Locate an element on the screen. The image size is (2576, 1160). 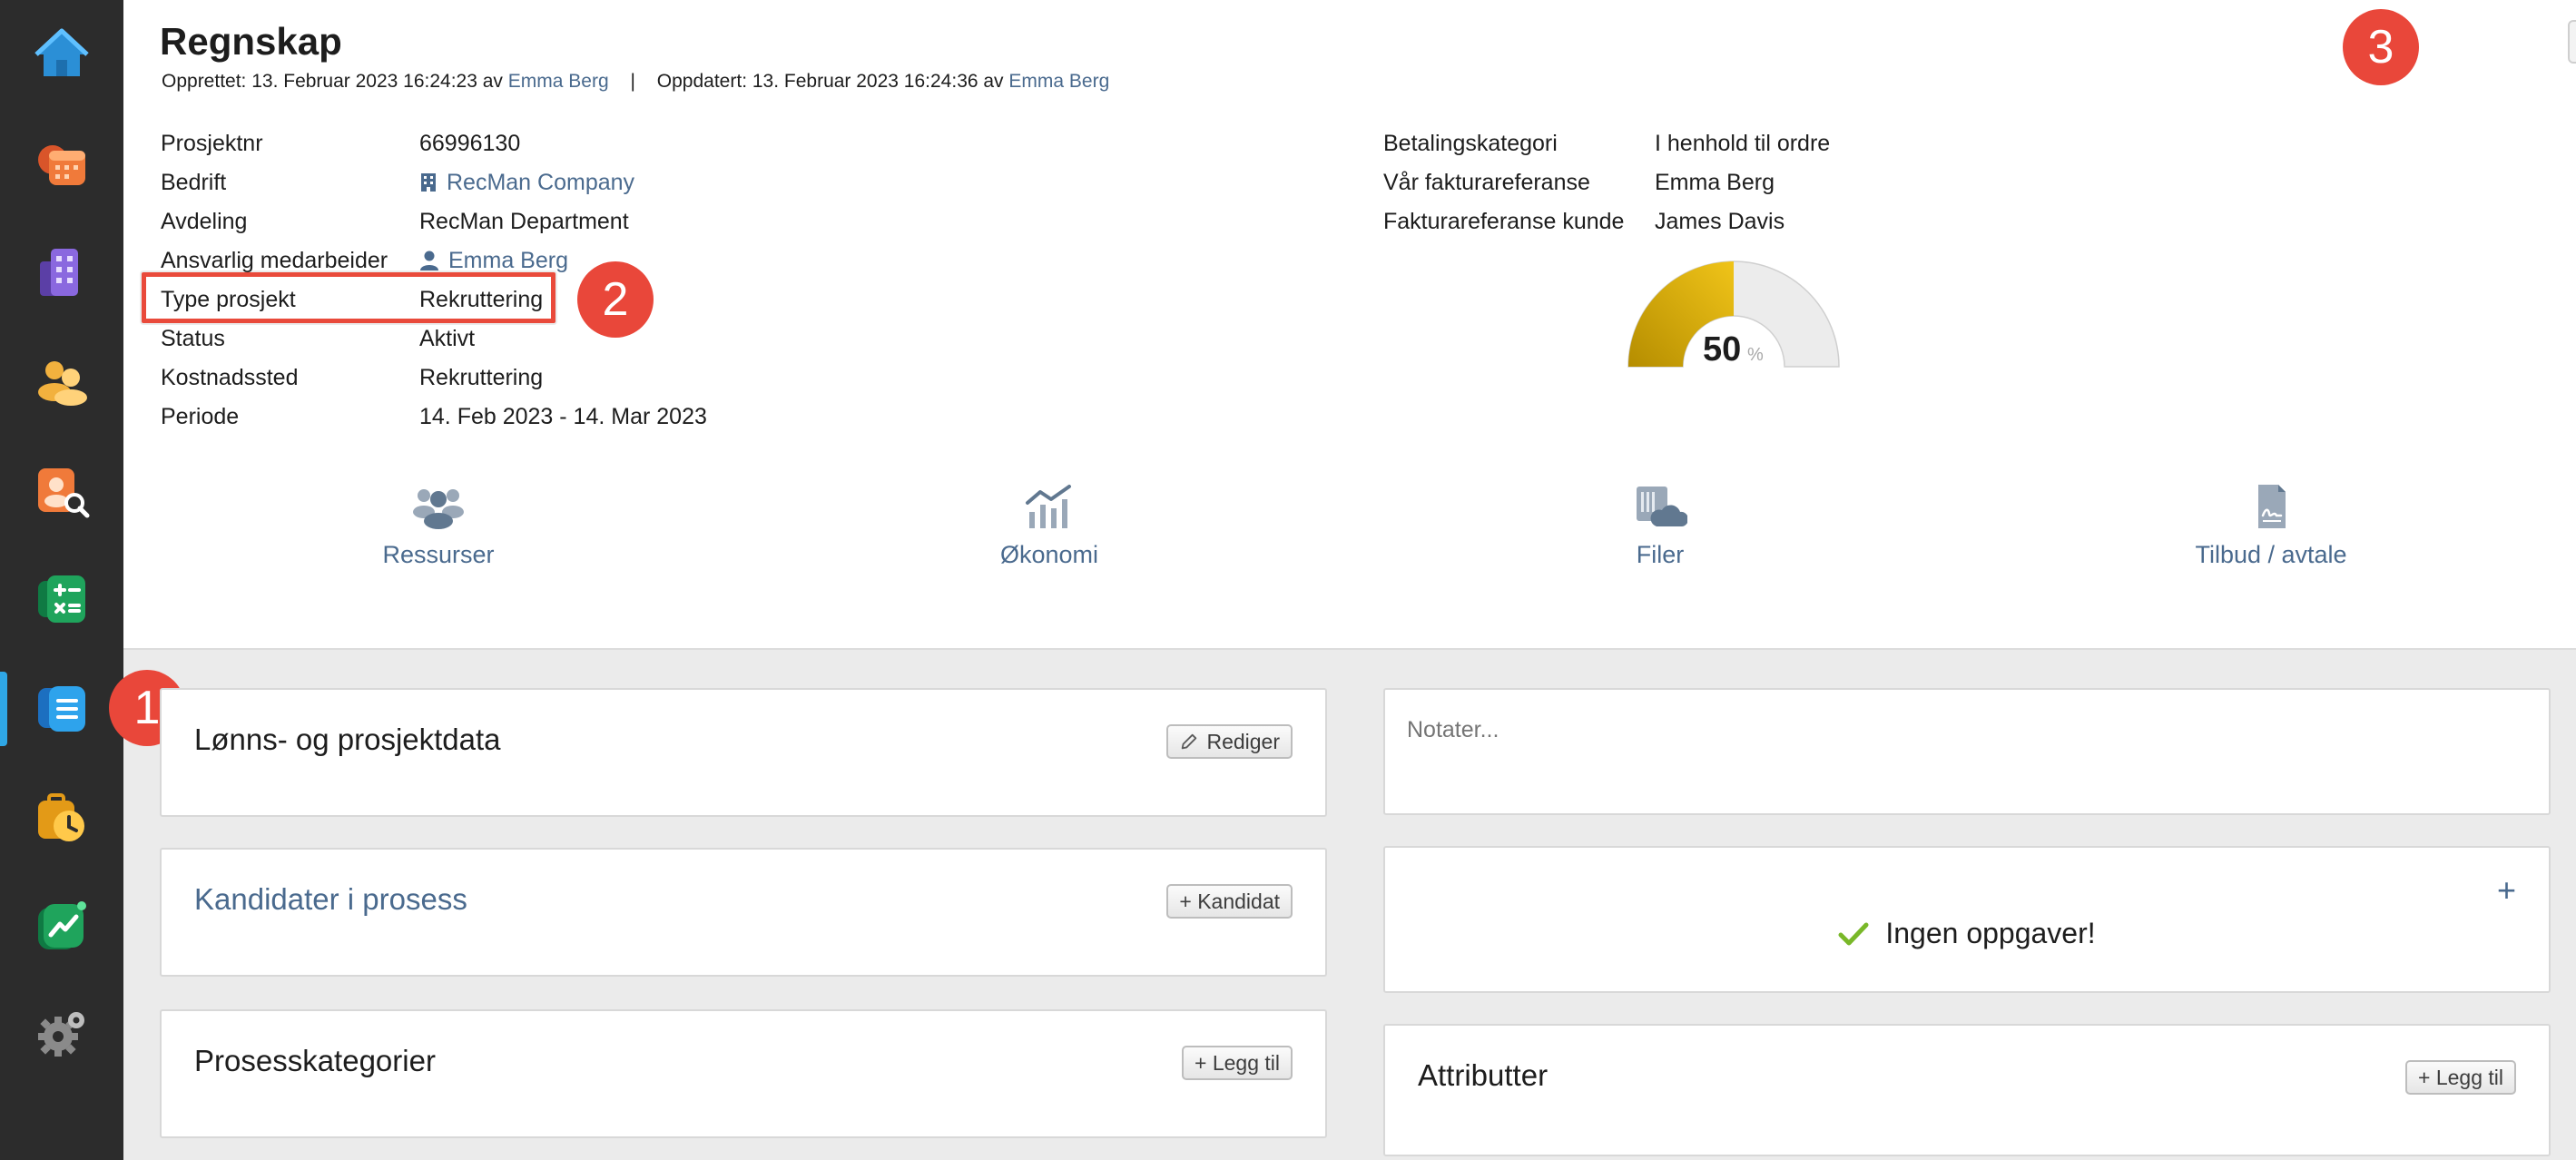
analytics-icon is located at coordinates (62, 925).